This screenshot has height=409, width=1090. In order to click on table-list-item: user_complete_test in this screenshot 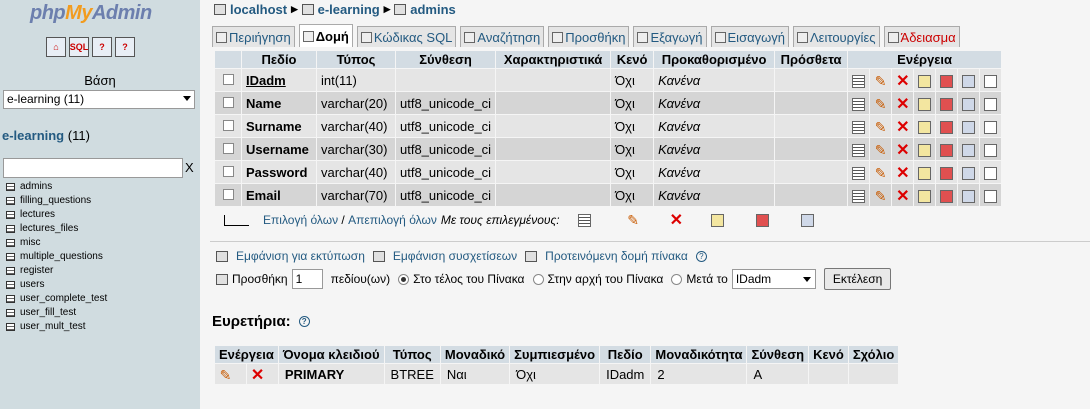, I will do `click(56, 299)`.